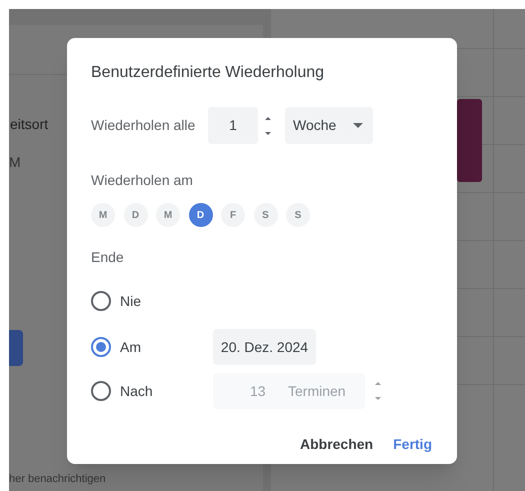 The width and height of the screenshot is (525, 491). Describe the element at coordinates (57, 479) in the screenshot. I see `panel-footer-text: her benachrichtigen` at that location.